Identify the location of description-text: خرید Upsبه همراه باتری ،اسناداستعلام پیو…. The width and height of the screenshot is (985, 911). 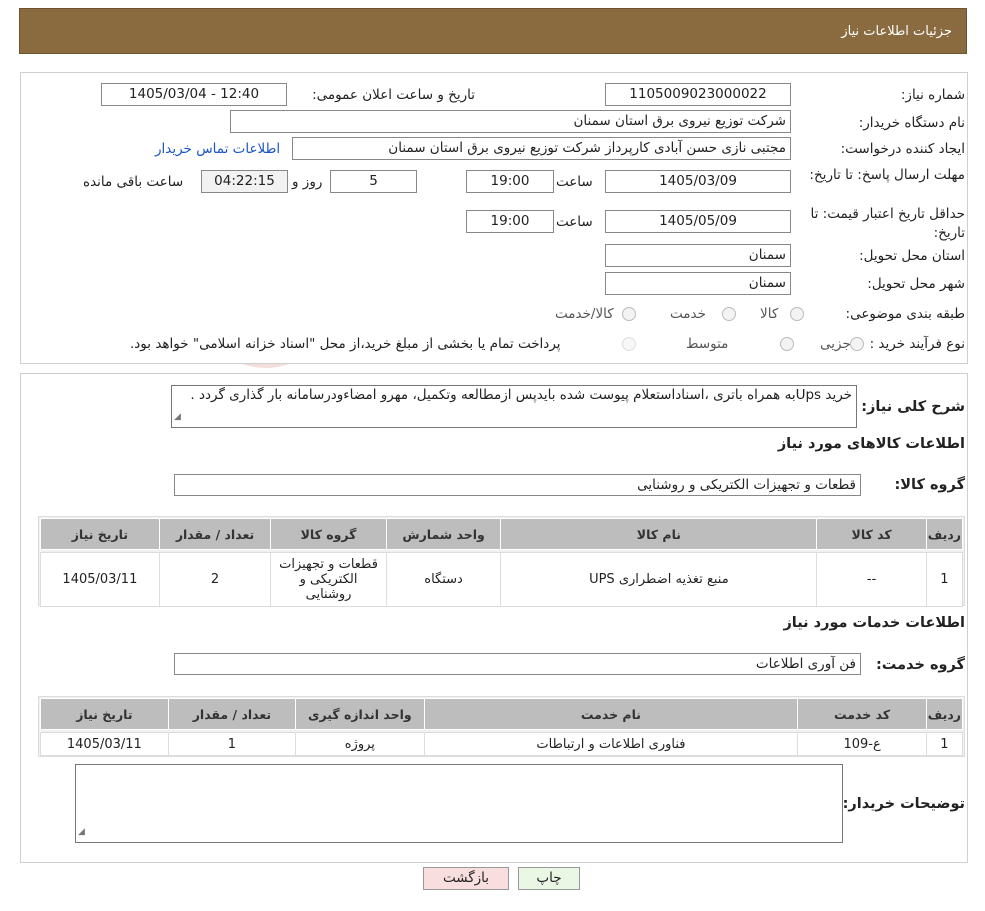
(521, 395).